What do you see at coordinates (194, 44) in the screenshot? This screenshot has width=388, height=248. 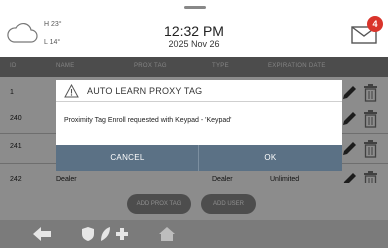 I see `clock-date: 2025 Nov 26` at bounding box center [194, 44].